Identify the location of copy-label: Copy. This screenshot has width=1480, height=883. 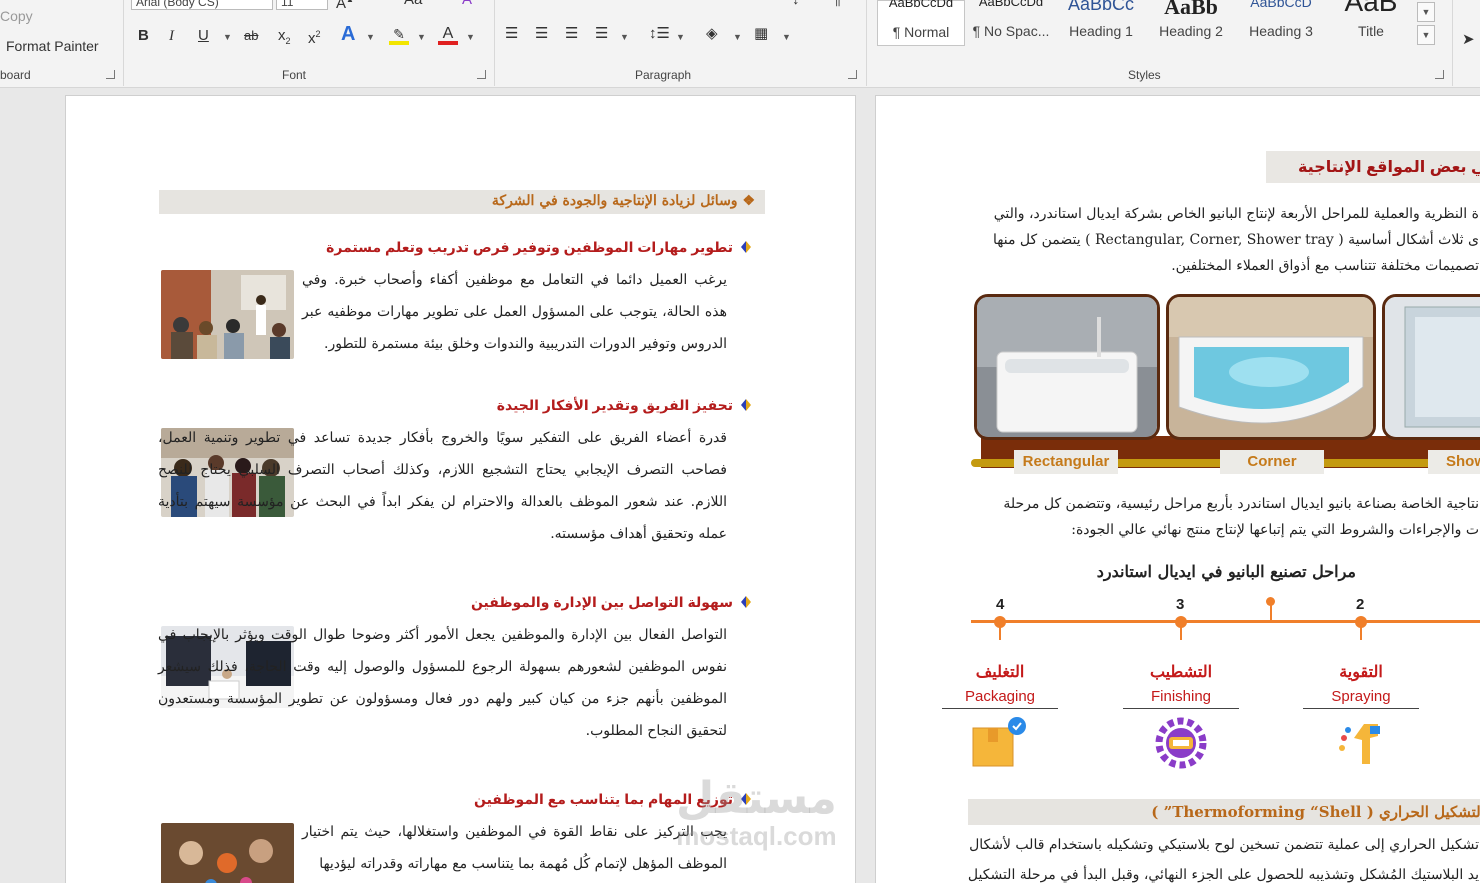
(16, 16).